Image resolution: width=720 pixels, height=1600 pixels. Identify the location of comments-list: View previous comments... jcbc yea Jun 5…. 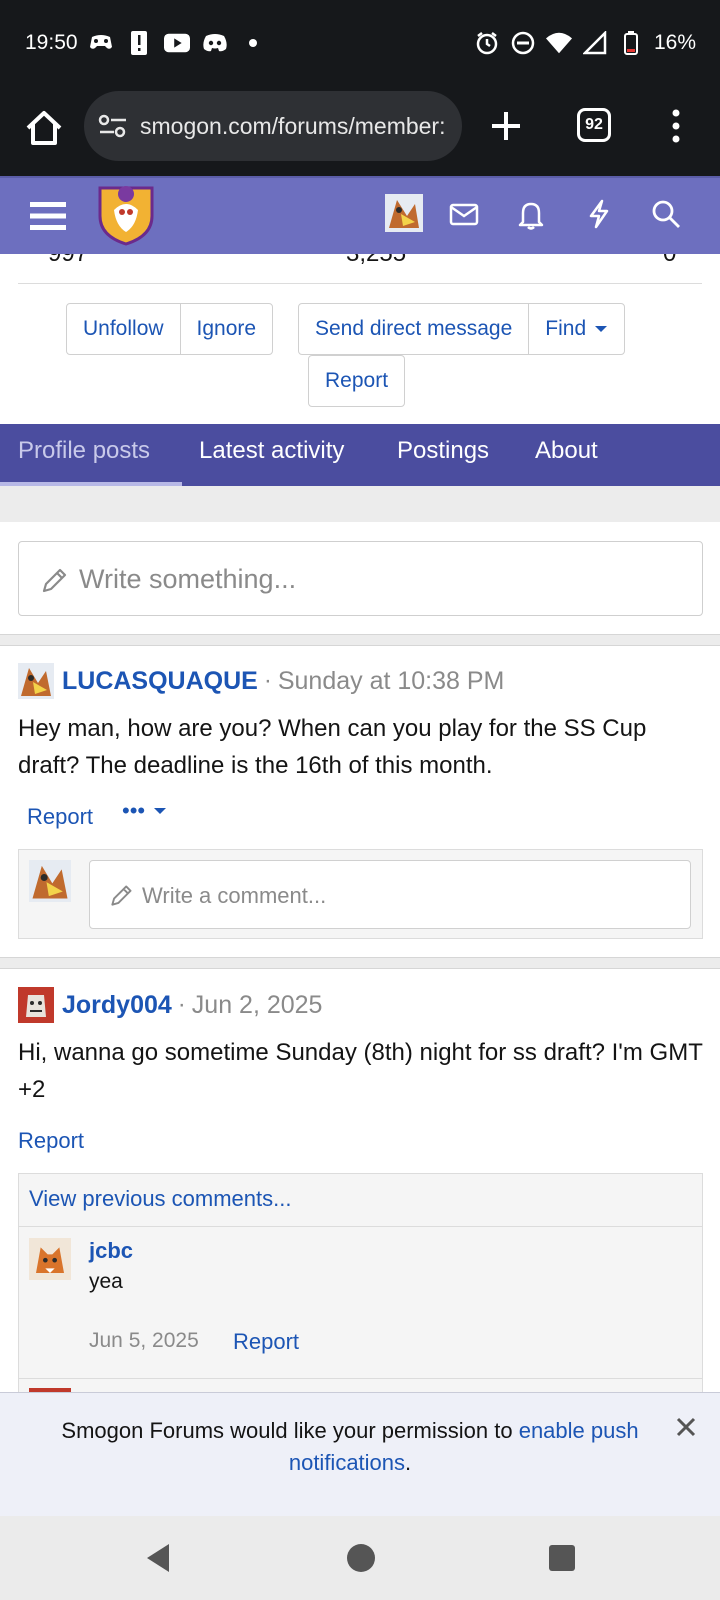
(360, 1288).